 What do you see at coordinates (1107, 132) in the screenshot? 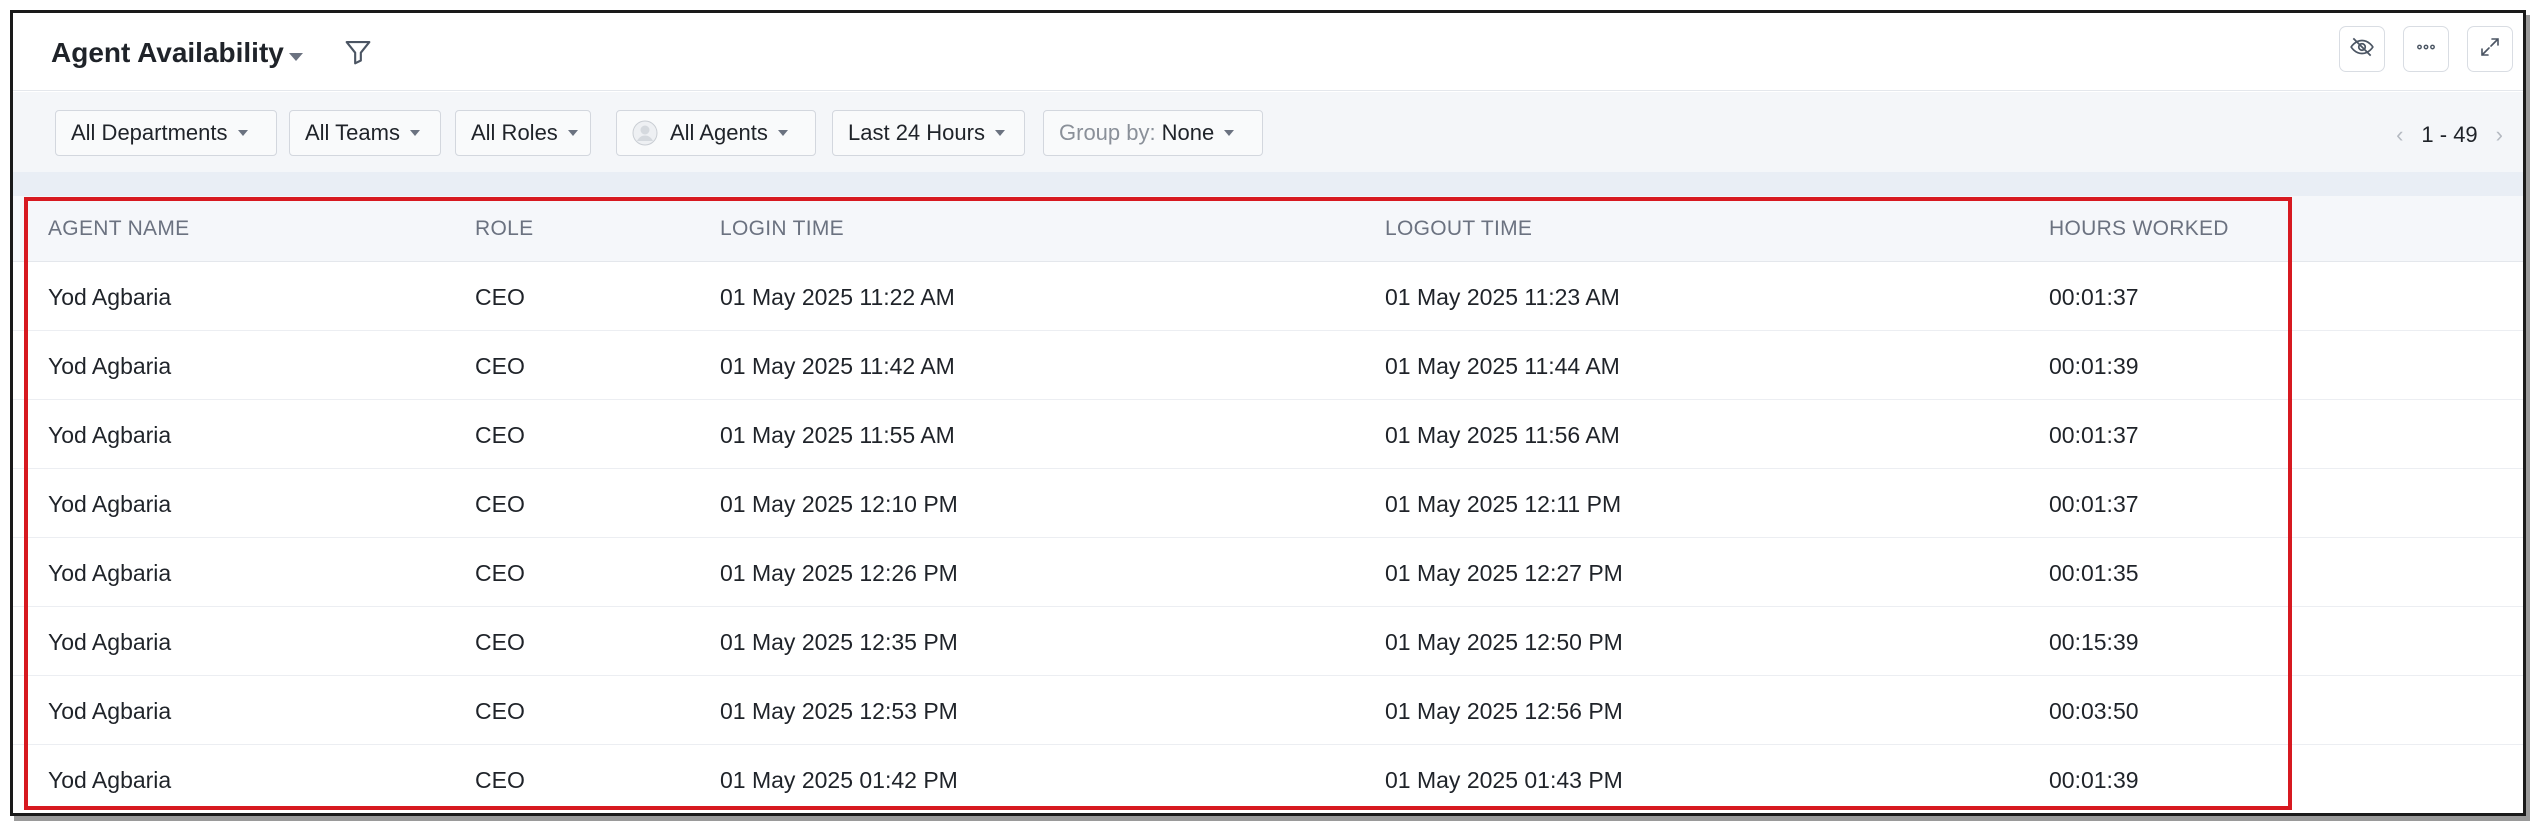
I see `group-by-label: Group by:` at bounding box center [1107, 132].